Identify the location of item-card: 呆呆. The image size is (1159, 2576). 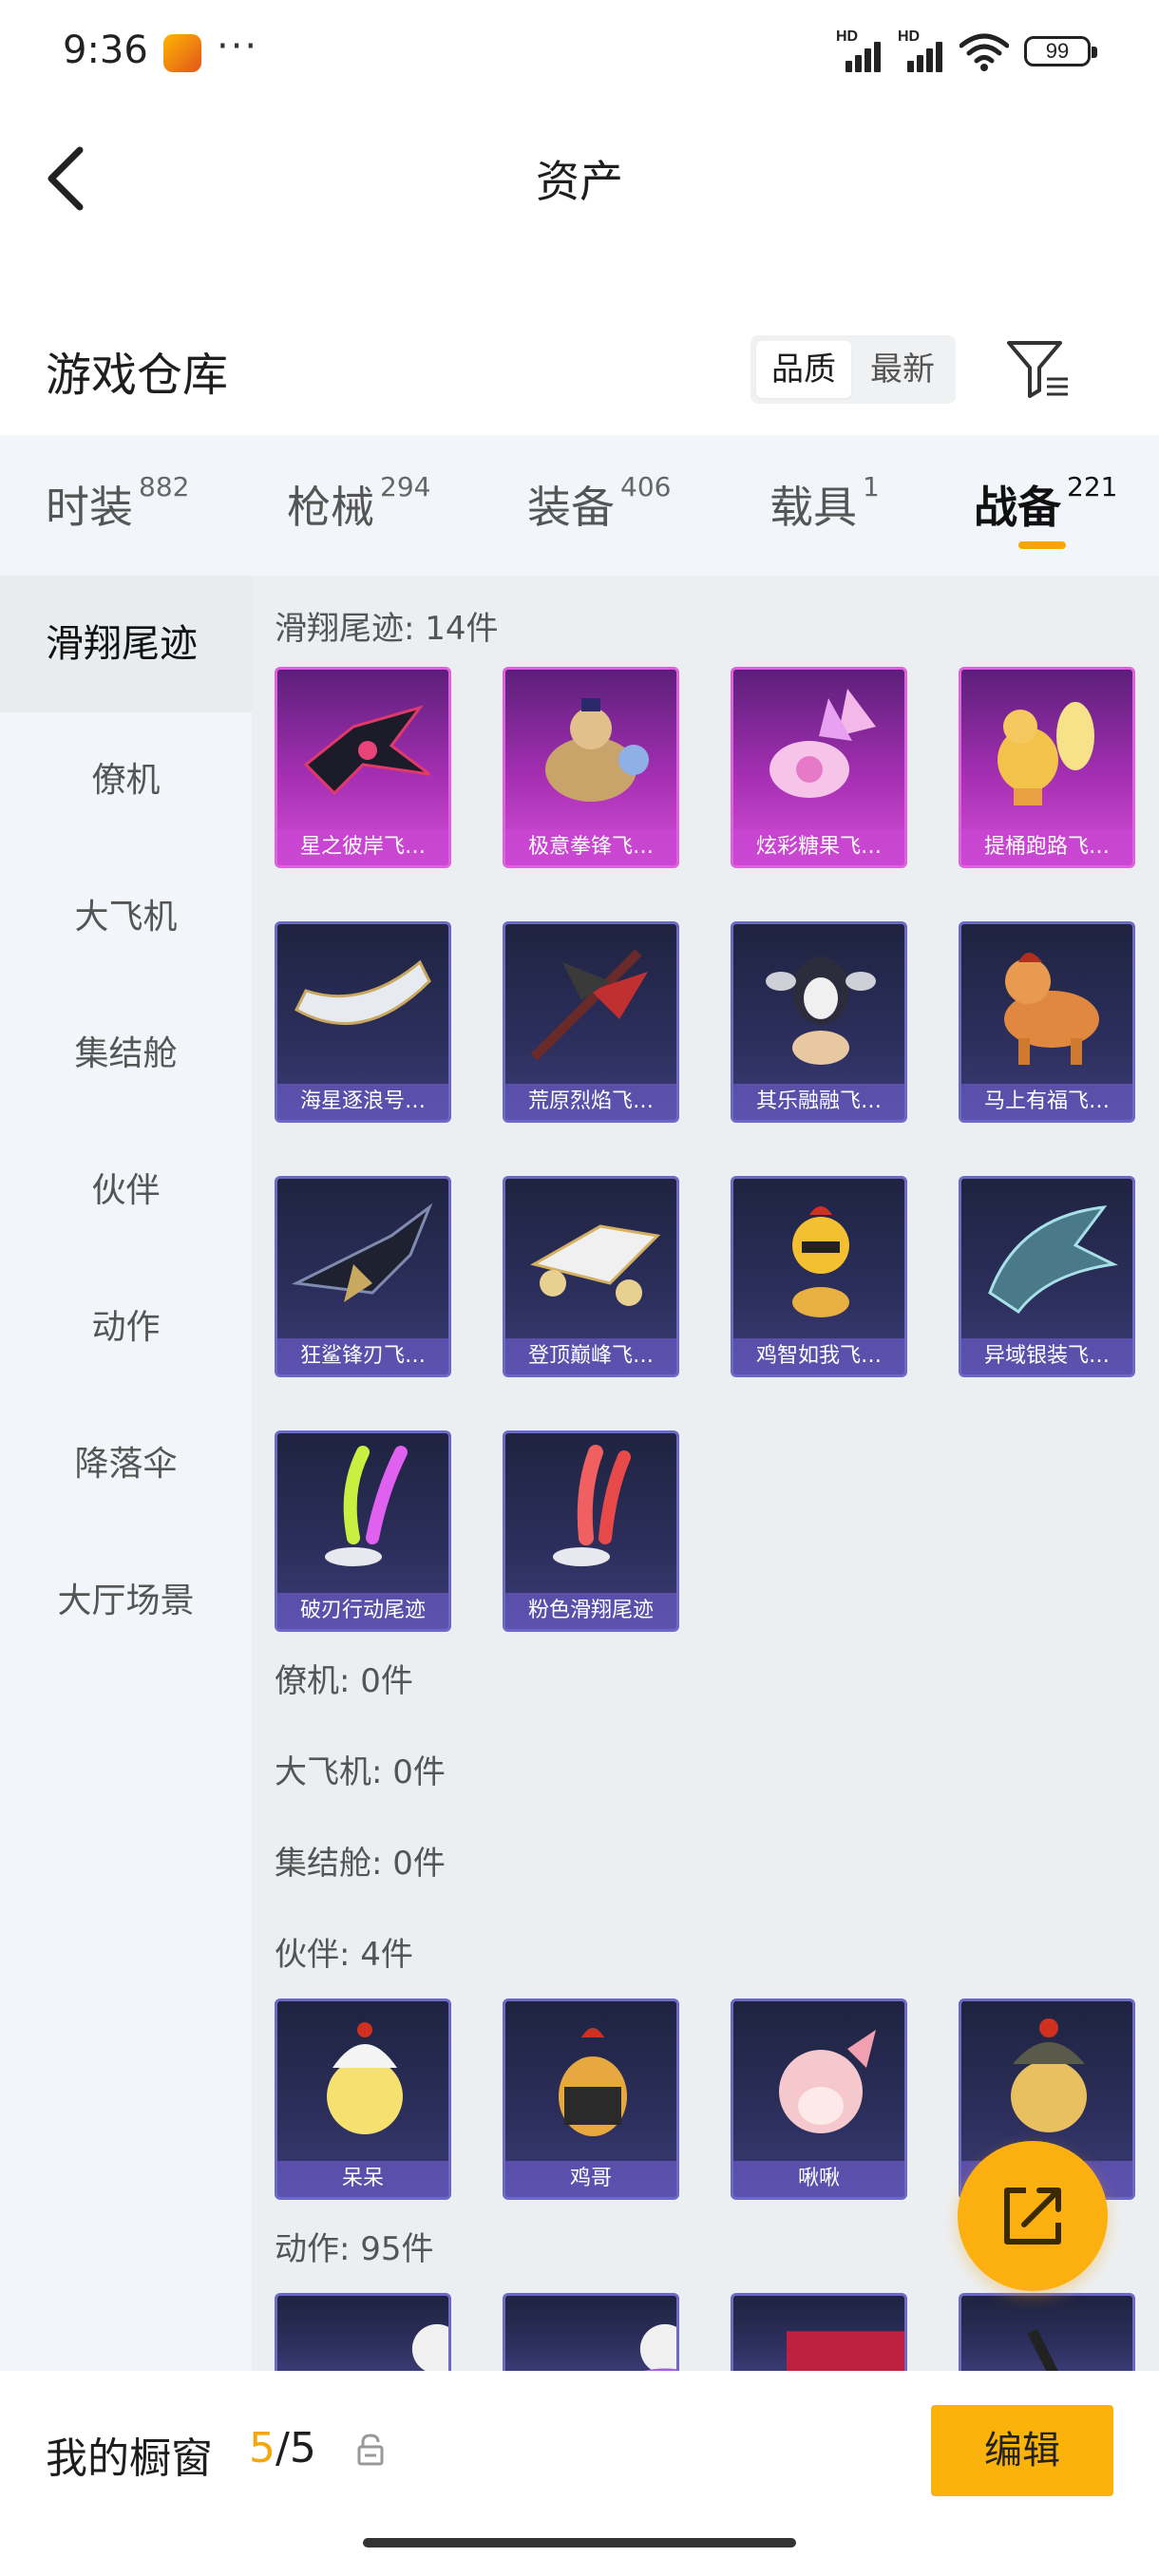
(363, 2099).